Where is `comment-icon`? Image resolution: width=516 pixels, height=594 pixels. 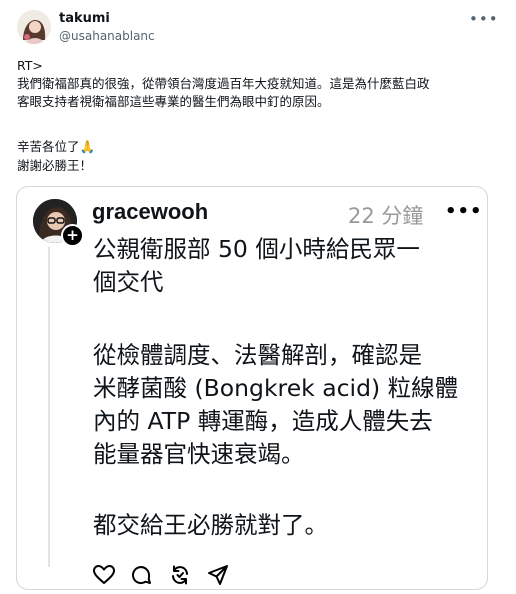
comment-icon is located at coordinates (142, 575).